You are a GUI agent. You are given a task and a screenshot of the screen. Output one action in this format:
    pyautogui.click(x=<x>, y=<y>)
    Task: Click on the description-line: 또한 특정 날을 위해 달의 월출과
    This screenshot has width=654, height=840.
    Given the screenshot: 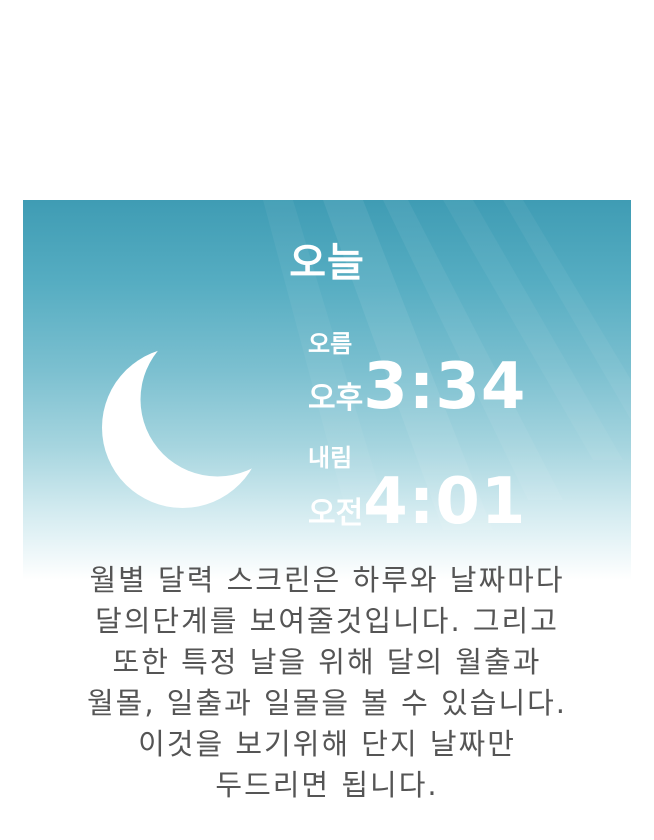 What is the action you would take?
    pyautogui.click(x=327, y=662)
    